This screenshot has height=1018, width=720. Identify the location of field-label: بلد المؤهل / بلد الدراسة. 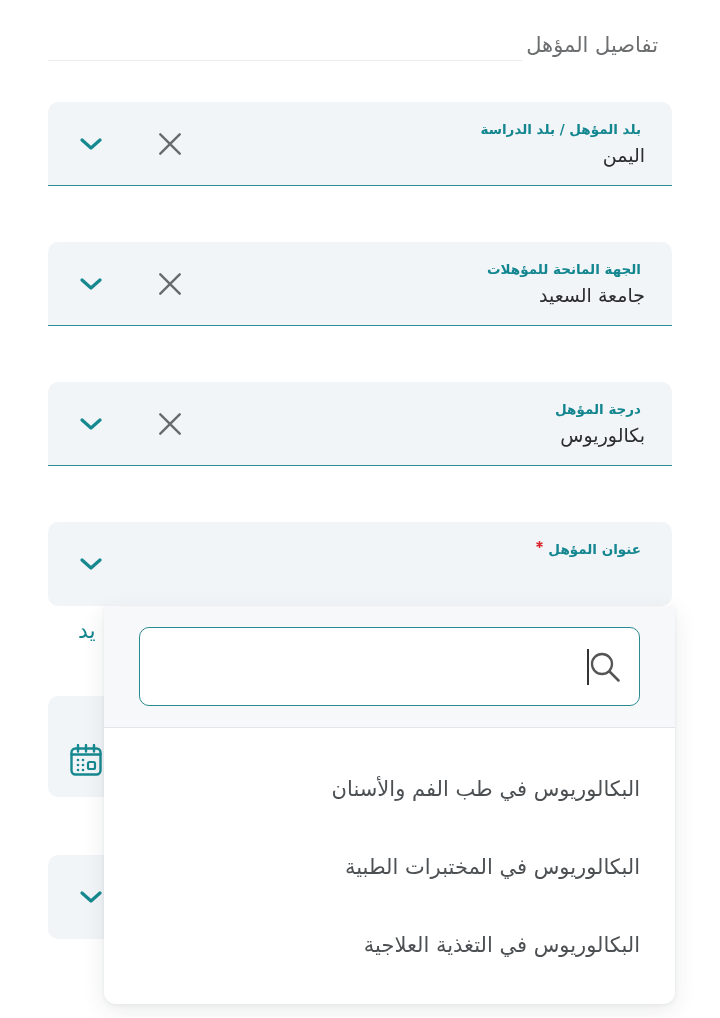
(560, 129).